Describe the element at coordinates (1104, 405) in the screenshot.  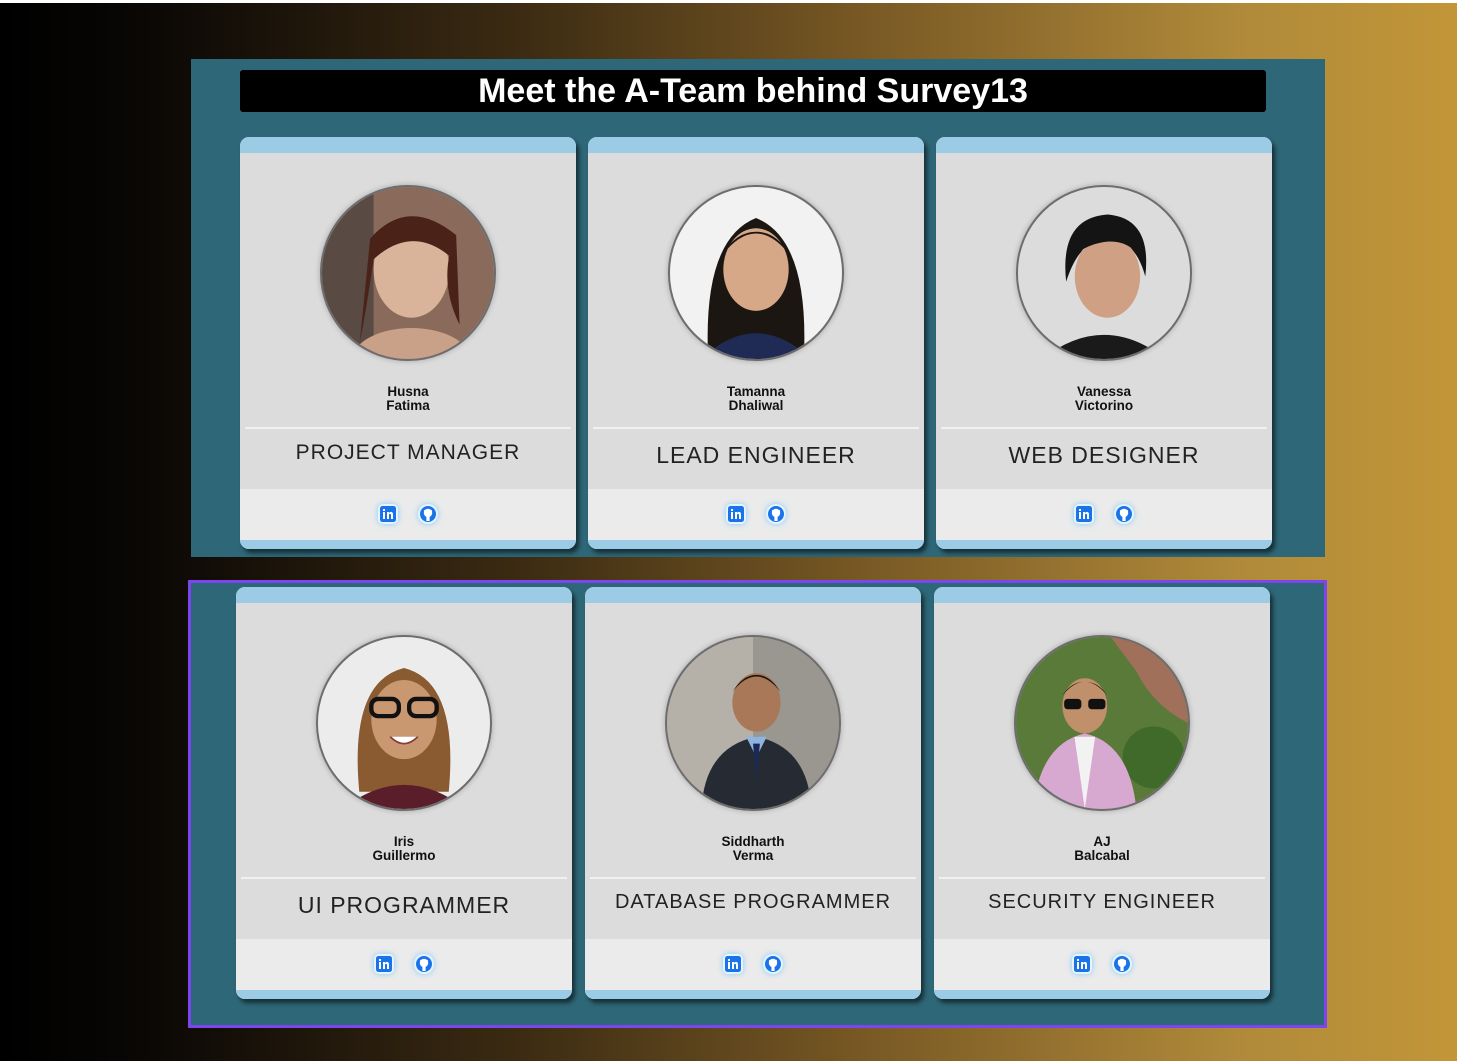
I see `member-last-name: Victorino` at that location.